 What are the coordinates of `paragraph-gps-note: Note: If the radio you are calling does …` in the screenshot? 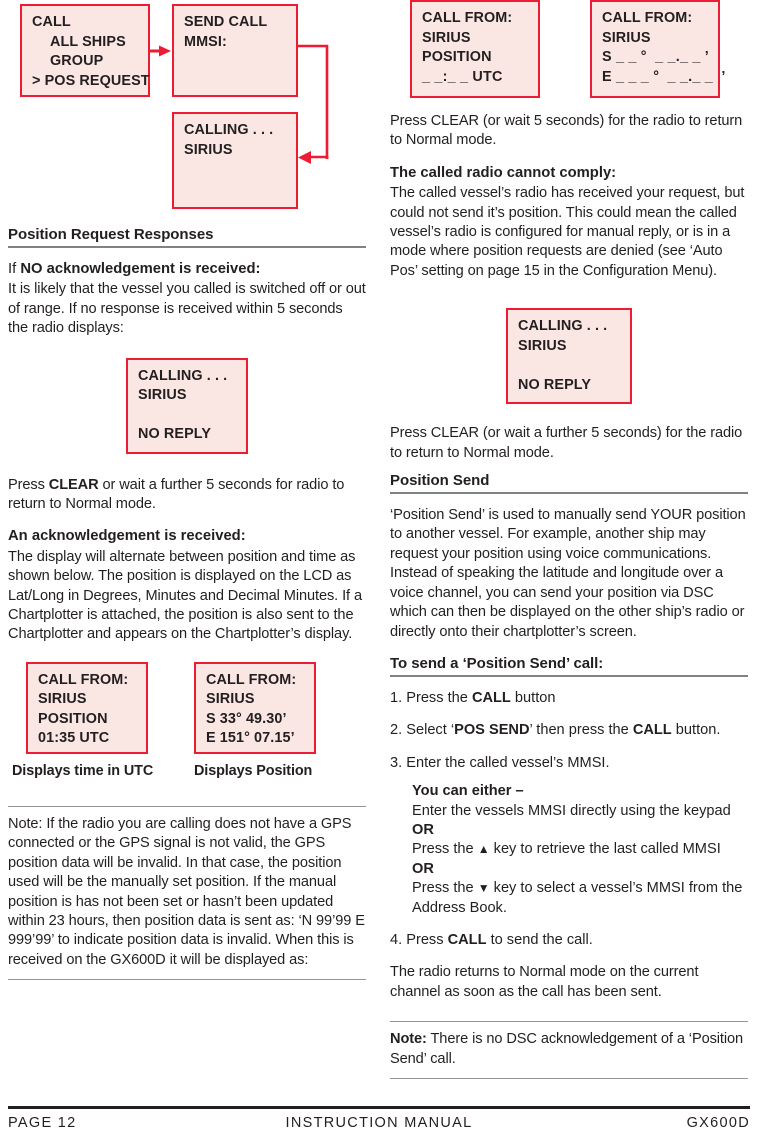 It's located at (186, 891).